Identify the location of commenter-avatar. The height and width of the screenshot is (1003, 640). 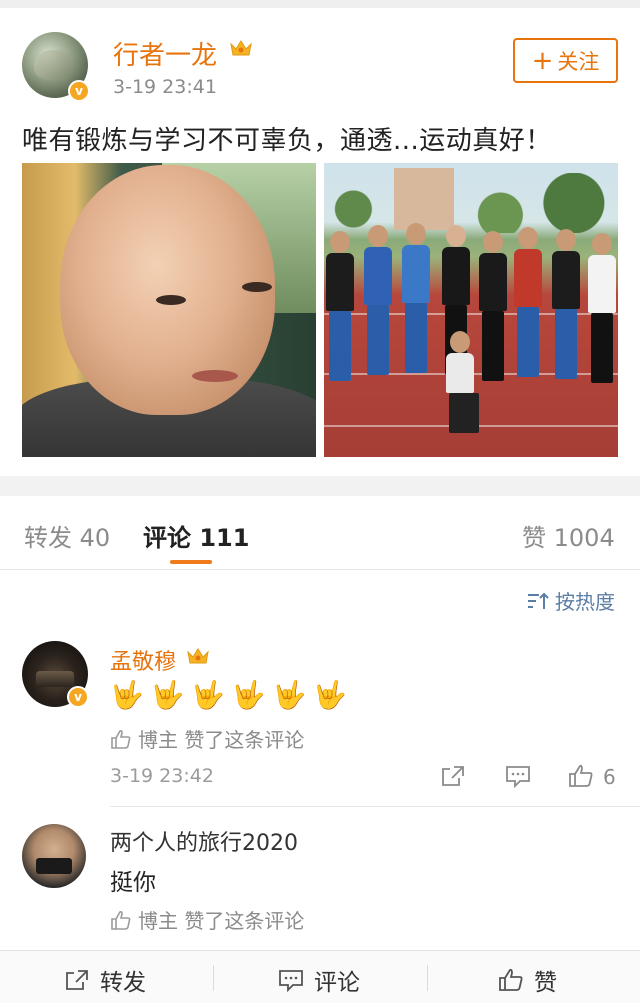
(54, 856).